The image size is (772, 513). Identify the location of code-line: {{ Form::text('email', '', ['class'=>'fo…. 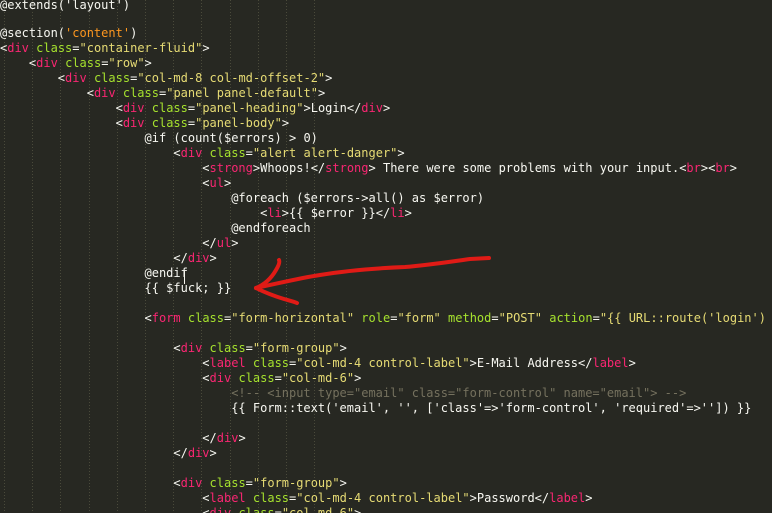
(386, 408).